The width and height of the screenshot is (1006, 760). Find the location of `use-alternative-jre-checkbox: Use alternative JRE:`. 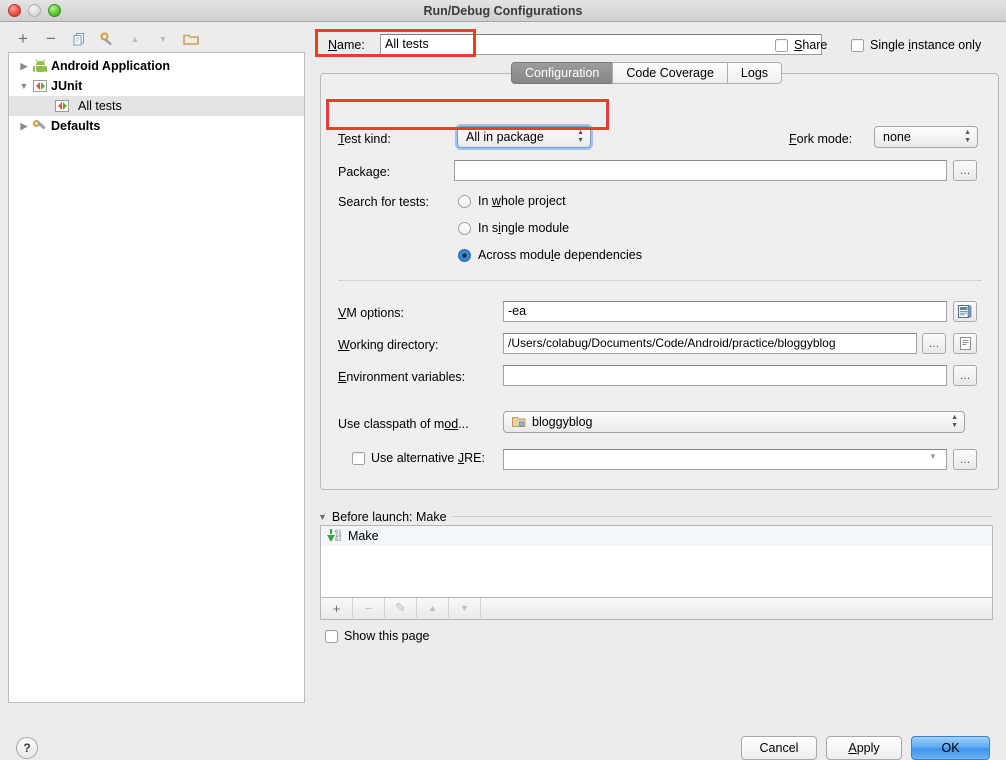

use-alternative-jre-checkbox: Use alternative JRE: is located at coordinates (418, 458).